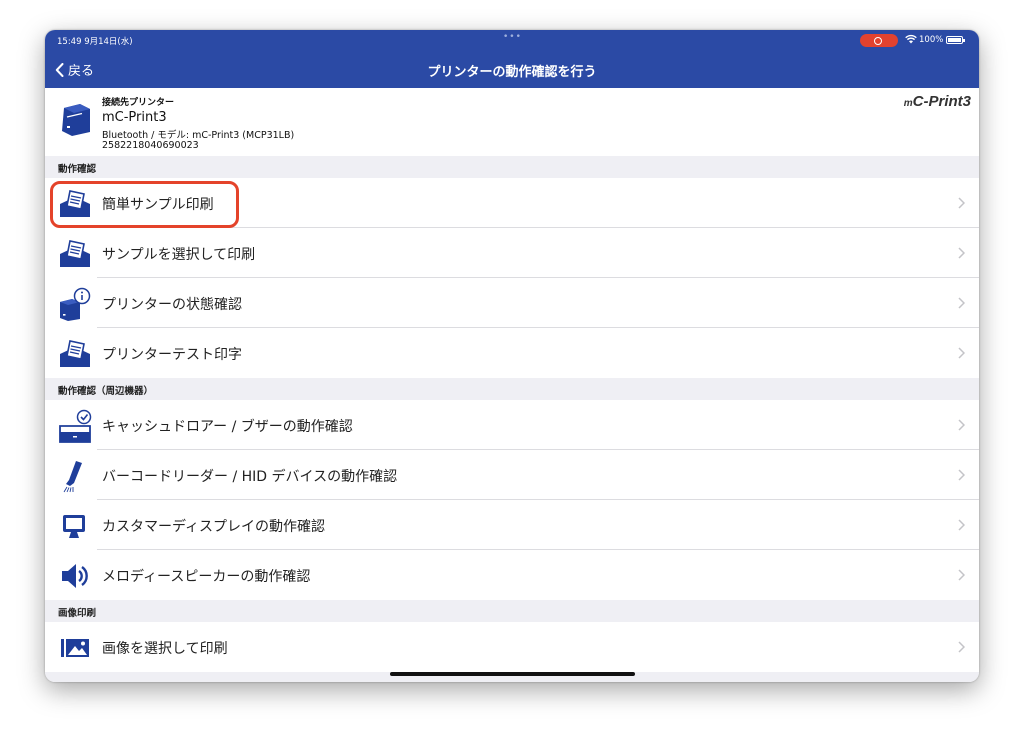 This screenshot has width=1024, height=742. Describe the element at coordinates (512, 575) in the screenshot. I see `row-melody-speaker: メロディースピーカーの動作確認` at that location.